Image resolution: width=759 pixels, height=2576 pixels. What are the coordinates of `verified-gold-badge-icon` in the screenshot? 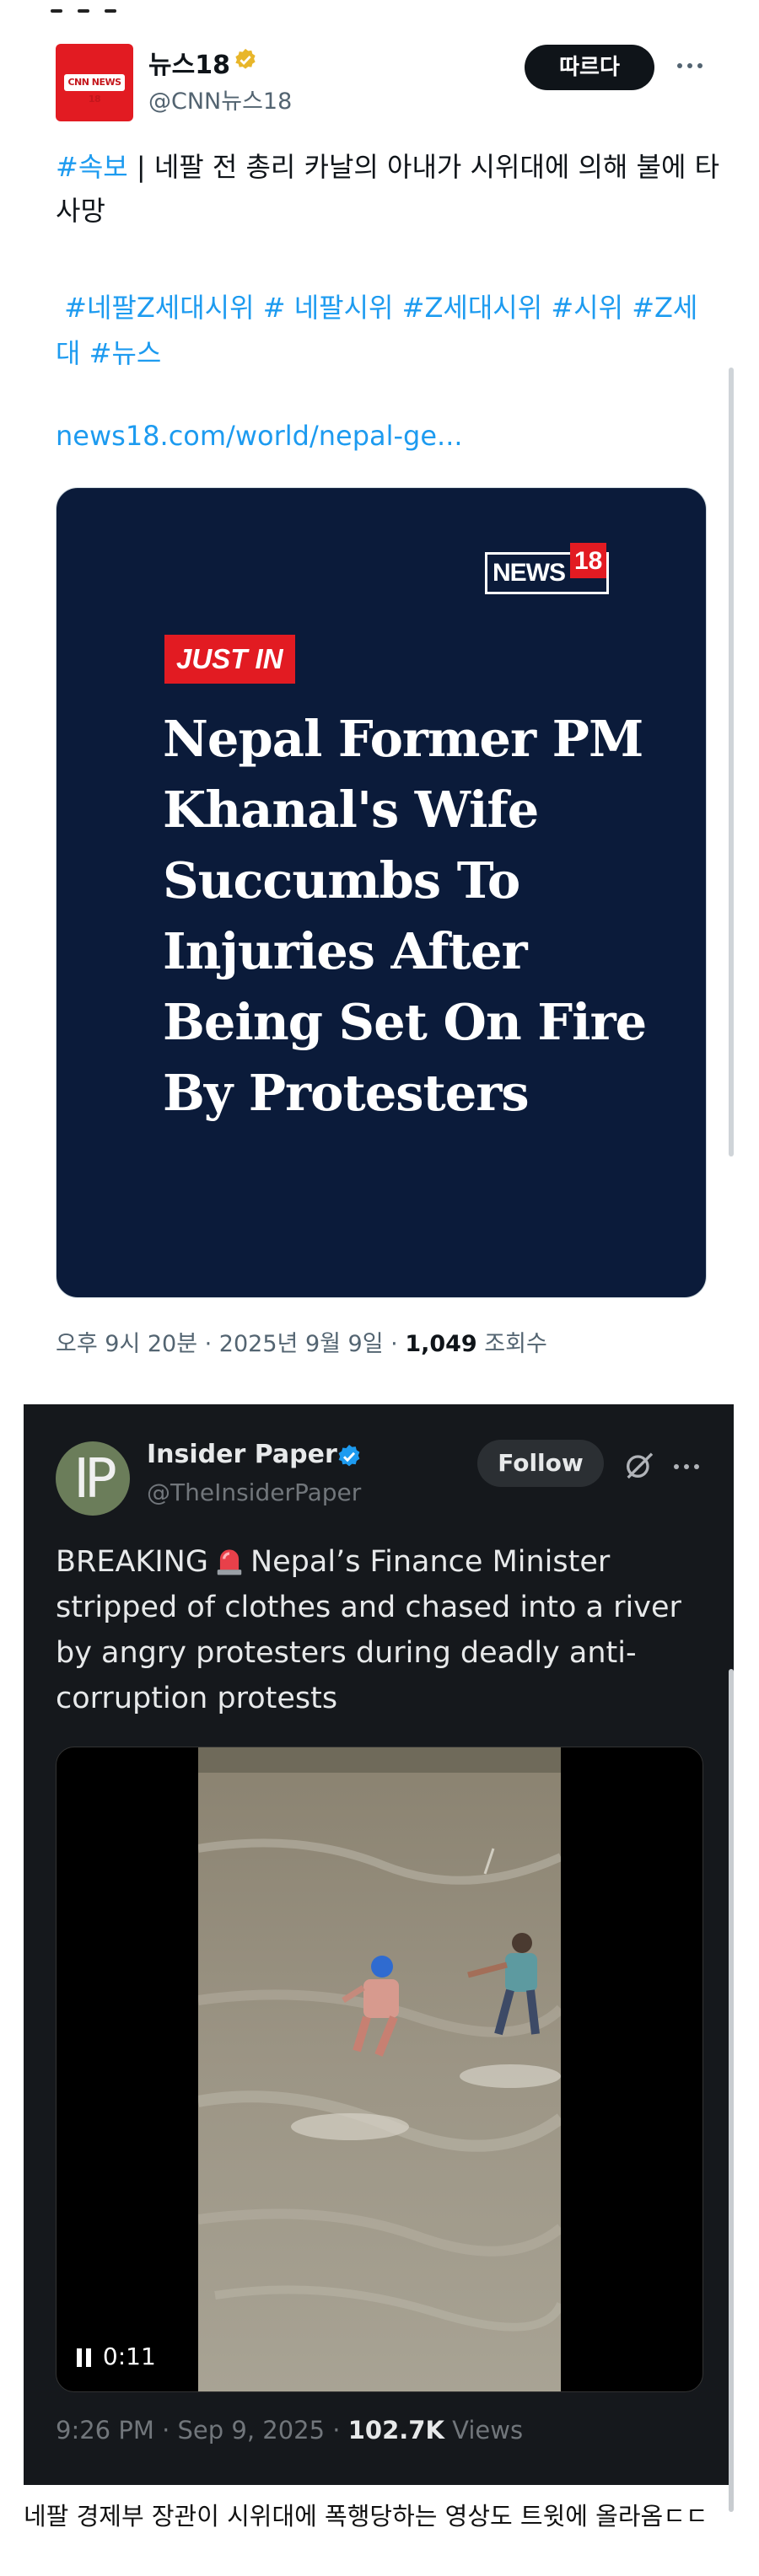 It's located at (246, 58).